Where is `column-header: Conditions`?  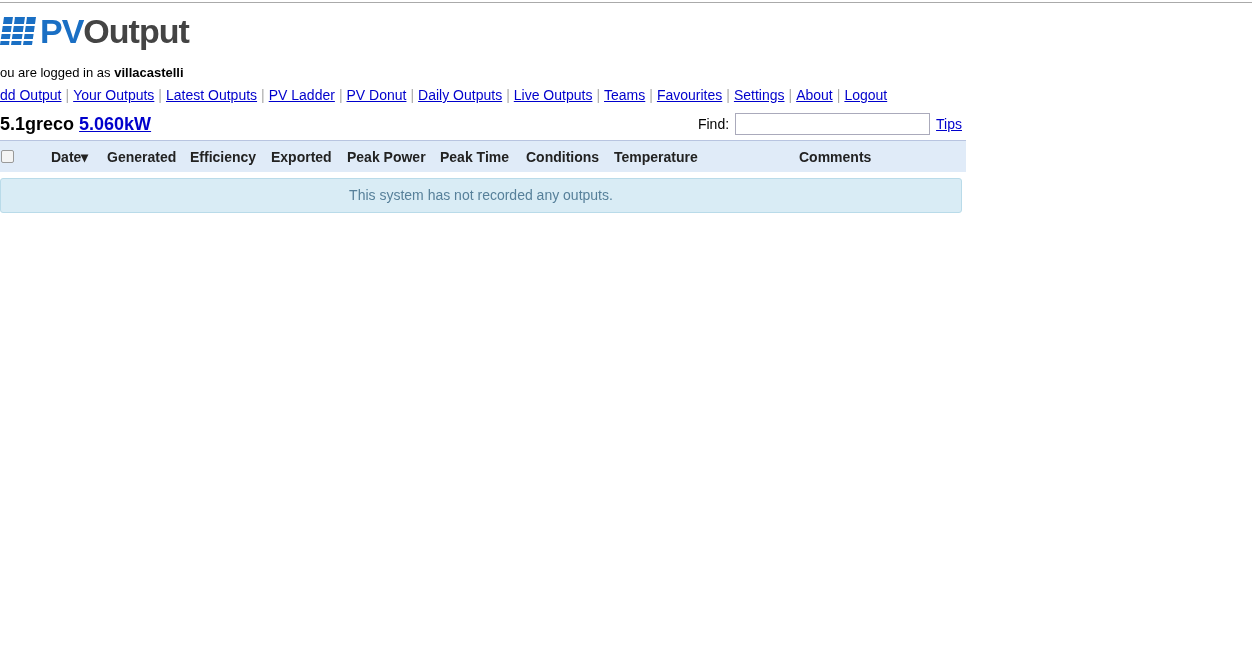 column-header: Conditions is located at coordinates (563, 156).